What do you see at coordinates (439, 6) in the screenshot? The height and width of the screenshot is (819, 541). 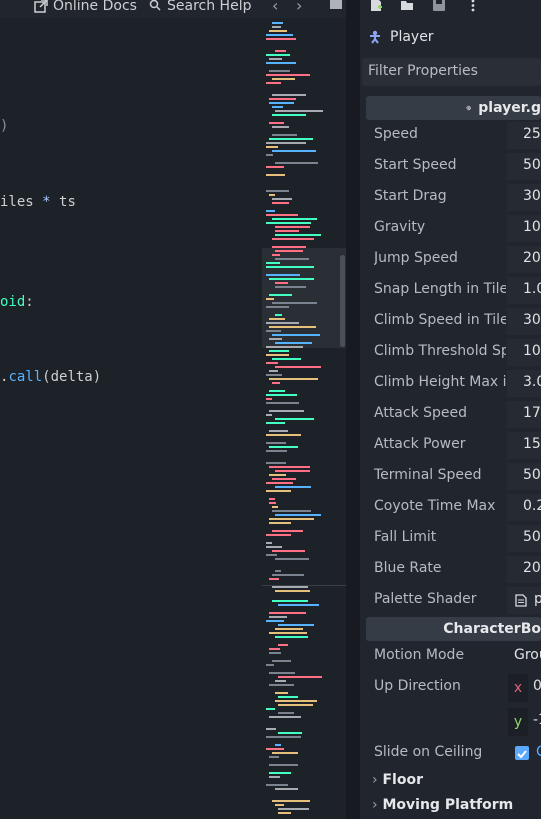 I see `save-resource-icon` at bounding box center [439, 6].